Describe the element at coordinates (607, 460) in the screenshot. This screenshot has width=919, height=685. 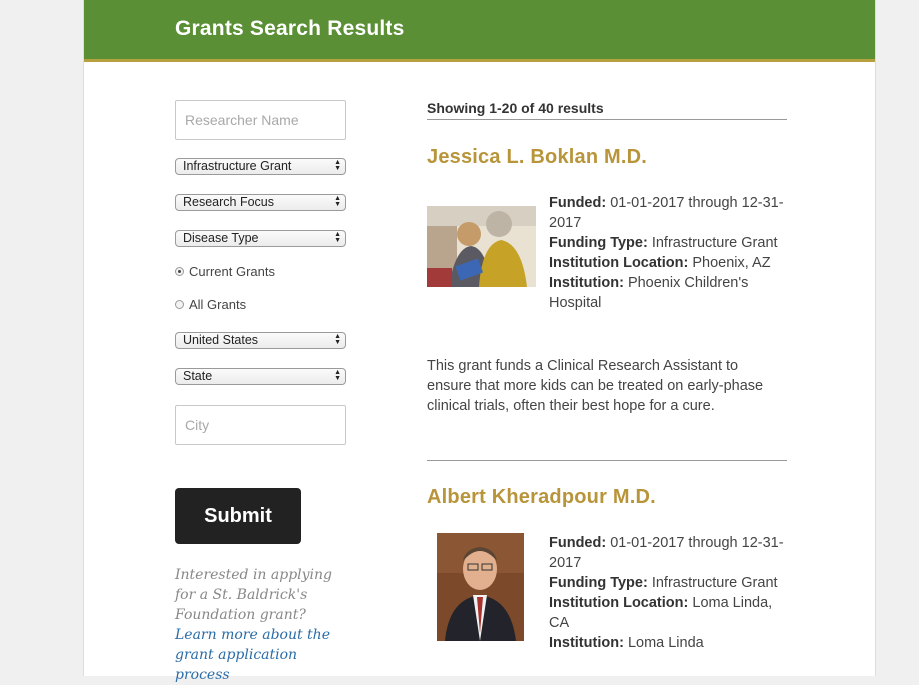
I see `result-divider` at that location.